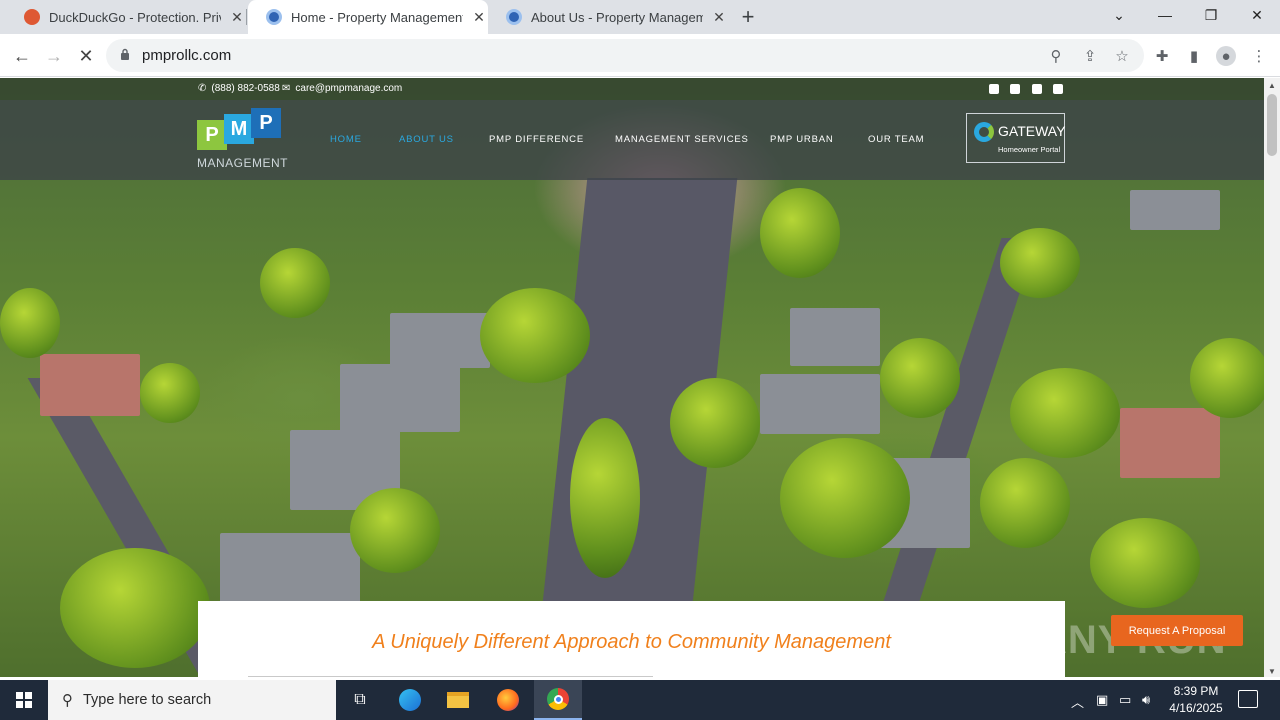 This screenshot has width=1280, height=720. Describe the element at coordinates (266, 123) in the screenshot. I see `logo-letter-p2: P` at that location.